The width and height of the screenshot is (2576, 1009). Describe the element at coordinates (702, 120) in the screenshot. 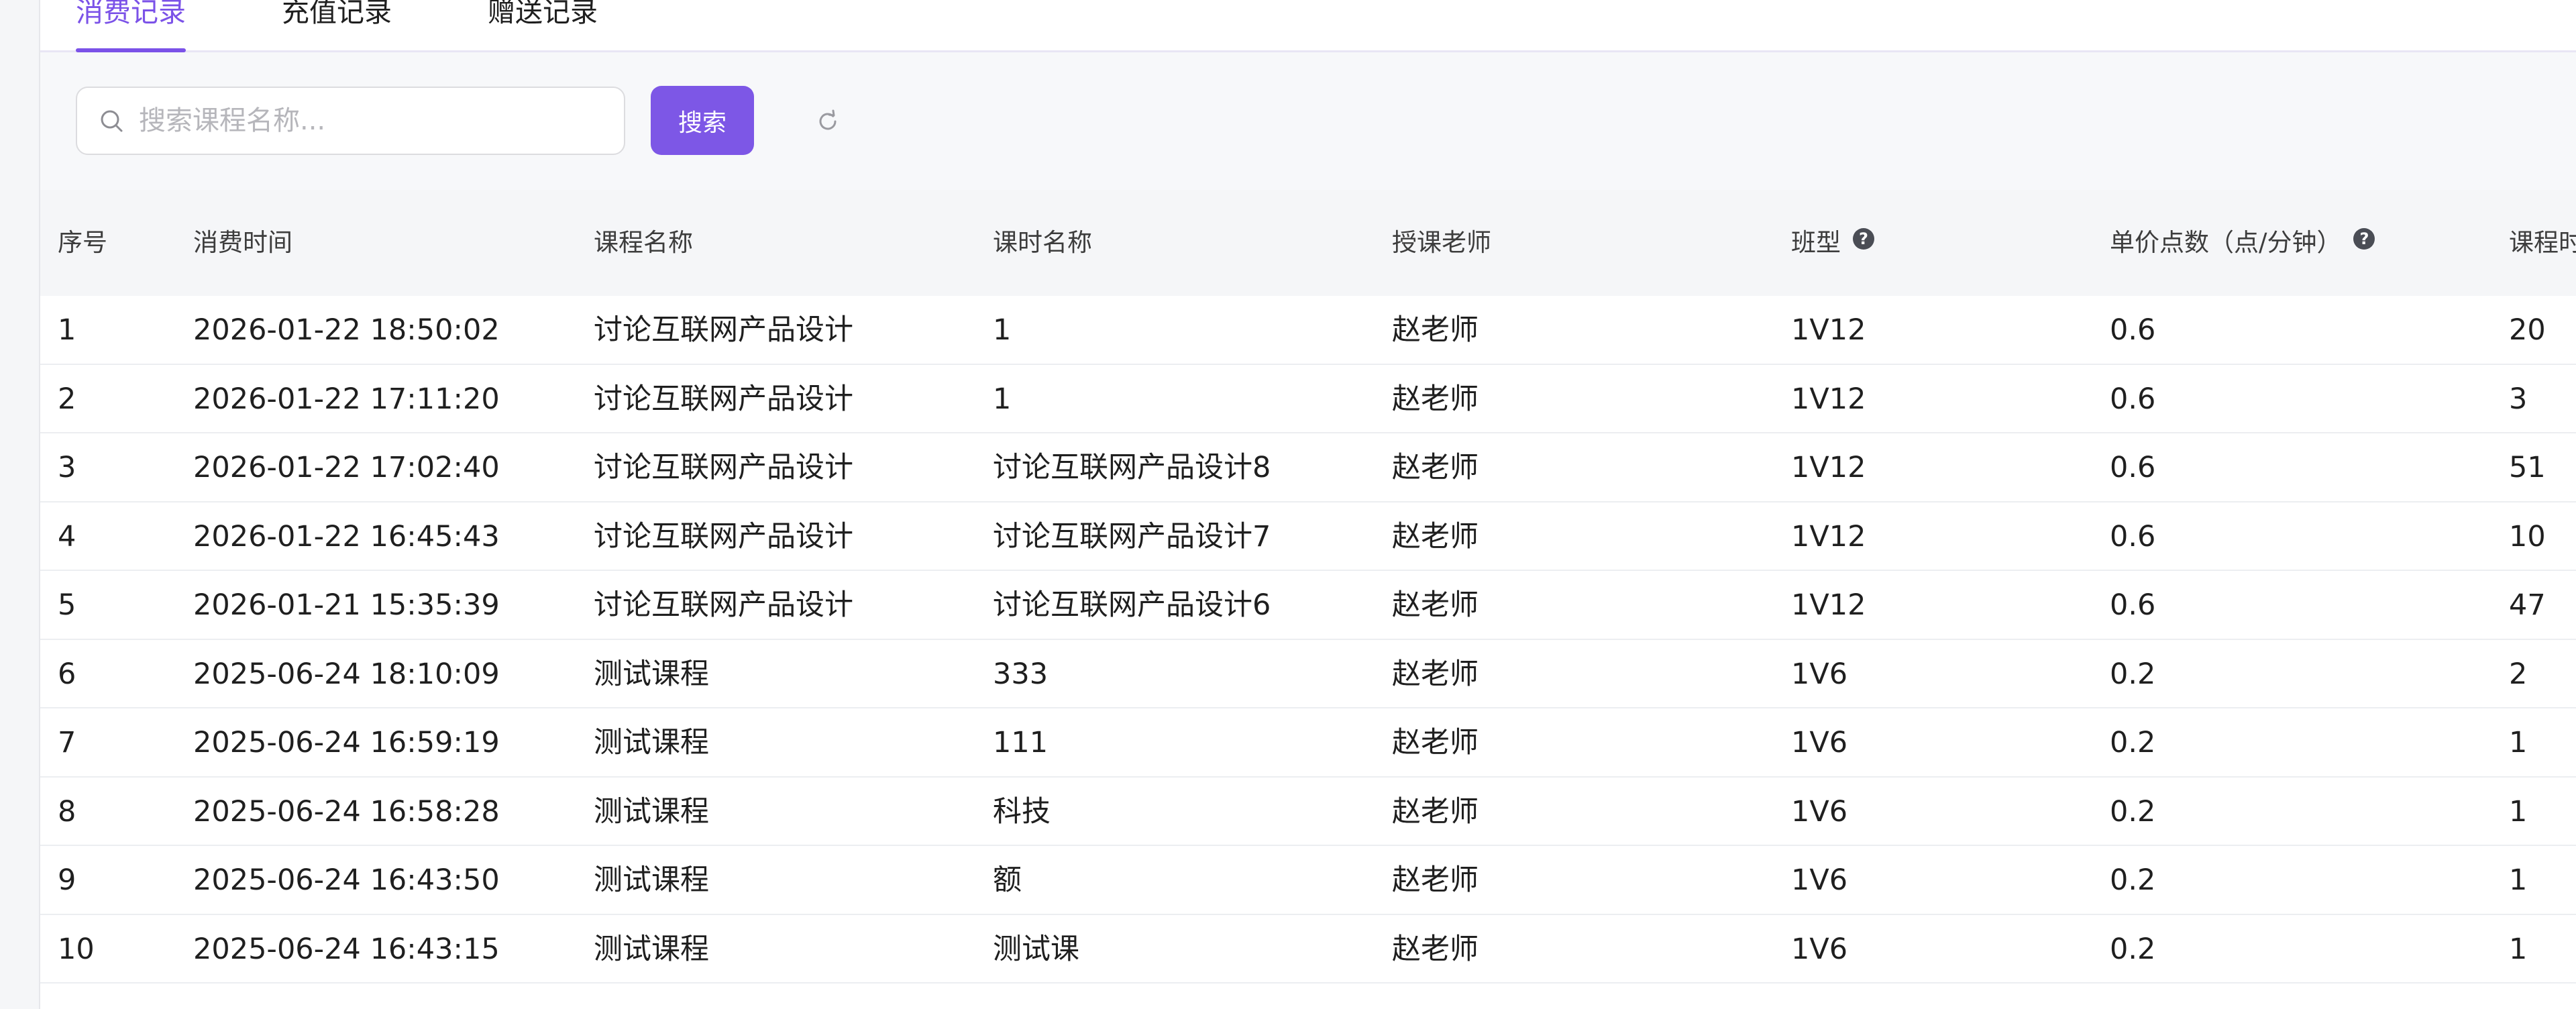

I see `search-button: 搜索` at that location.